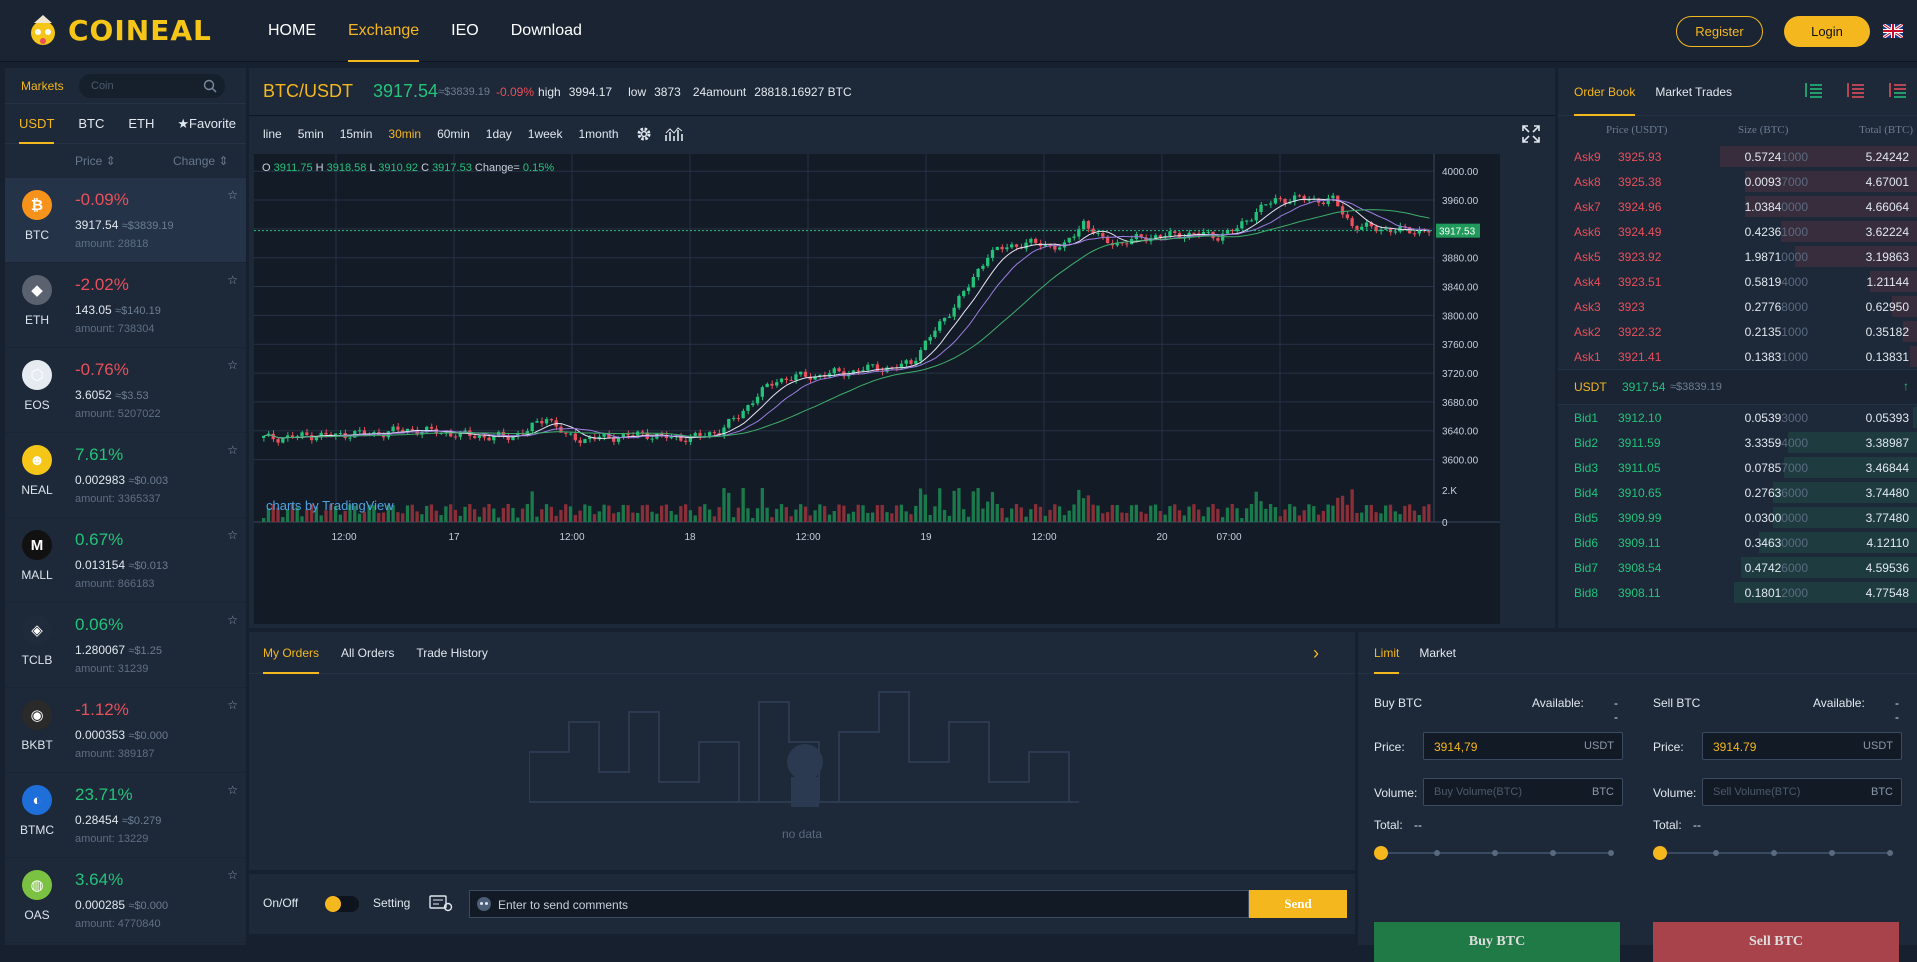  I want to click on tf-line: line, so click(272, 134).